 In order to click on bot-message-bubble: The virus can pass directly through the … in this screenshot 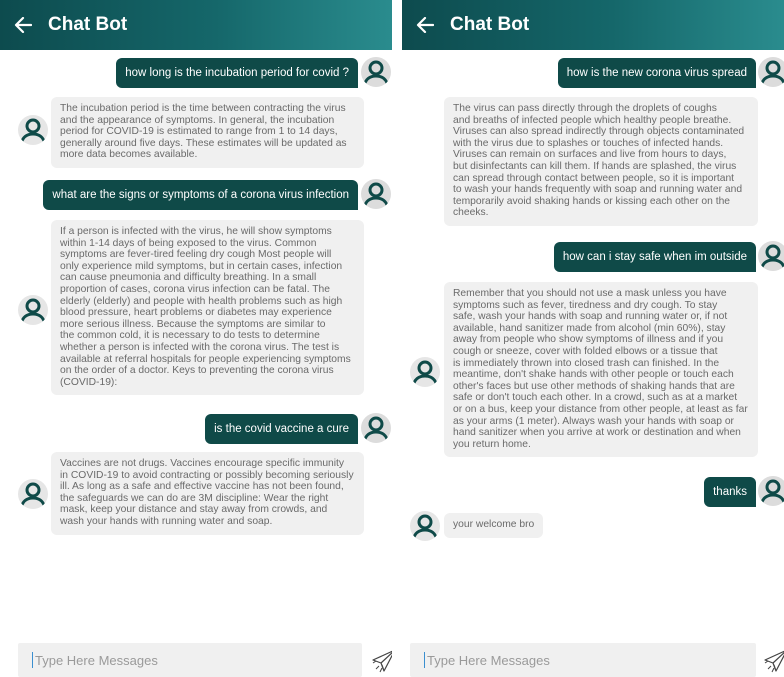, I will do `click(601, 161)`.